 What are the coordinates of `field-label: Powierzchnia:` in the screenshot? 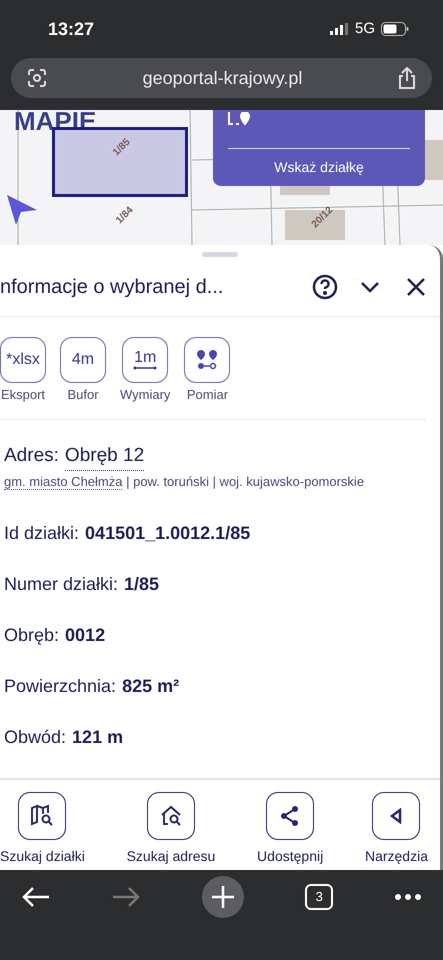 It's located at (60, 686).